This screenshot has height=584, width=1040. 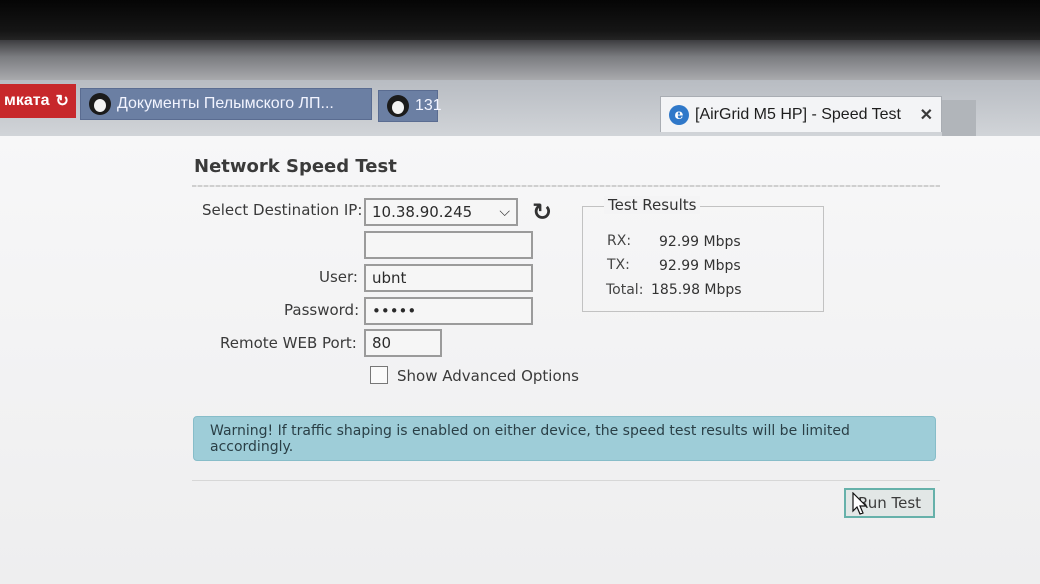 I want to click on mouse-cursor-icon, so click(x=860, y=503).